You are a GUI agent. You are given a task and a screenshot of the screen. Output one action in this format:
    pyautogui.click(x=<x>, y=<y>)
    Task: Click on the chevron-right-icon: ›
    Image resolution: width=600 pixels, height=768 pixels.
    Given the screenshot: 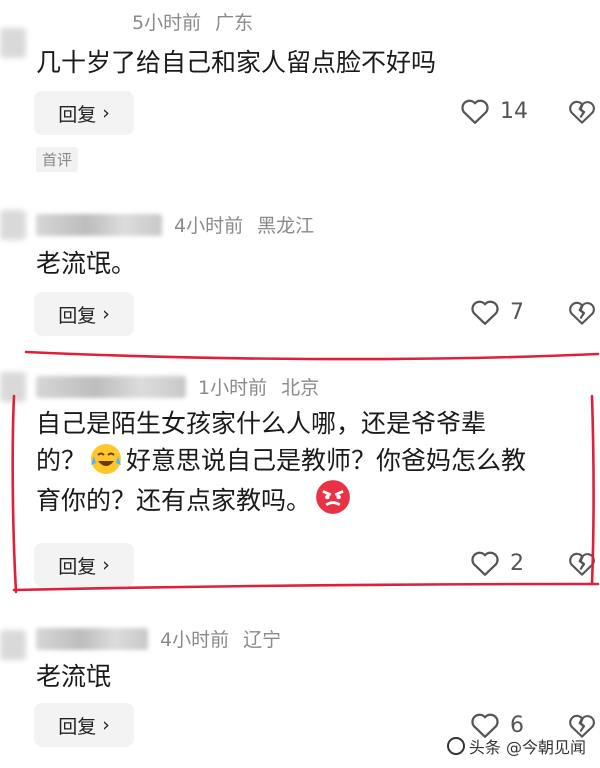 What is the action you would take?
    pyautogui.click(x=106, y=725)
    